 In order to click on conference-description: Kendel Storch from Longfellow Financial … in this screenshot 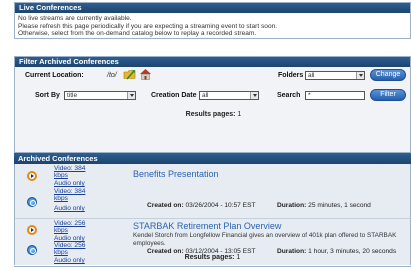, I will do `click(265, 239)`.